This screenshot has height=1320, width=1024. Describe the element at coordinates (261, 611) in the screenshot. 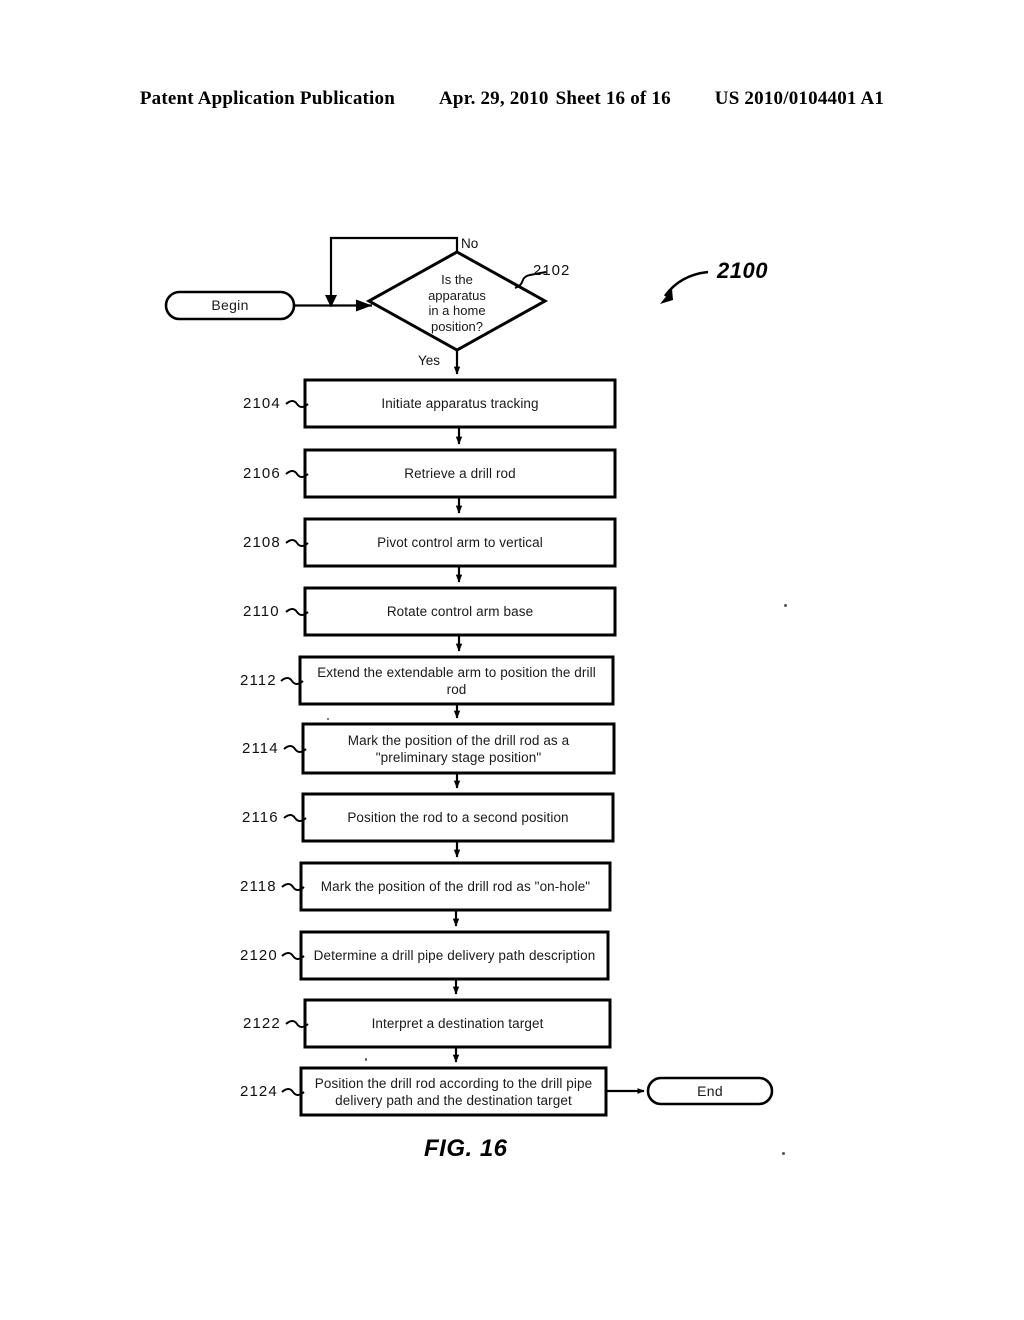

I see `step-ref-2110: 2110` at that location.